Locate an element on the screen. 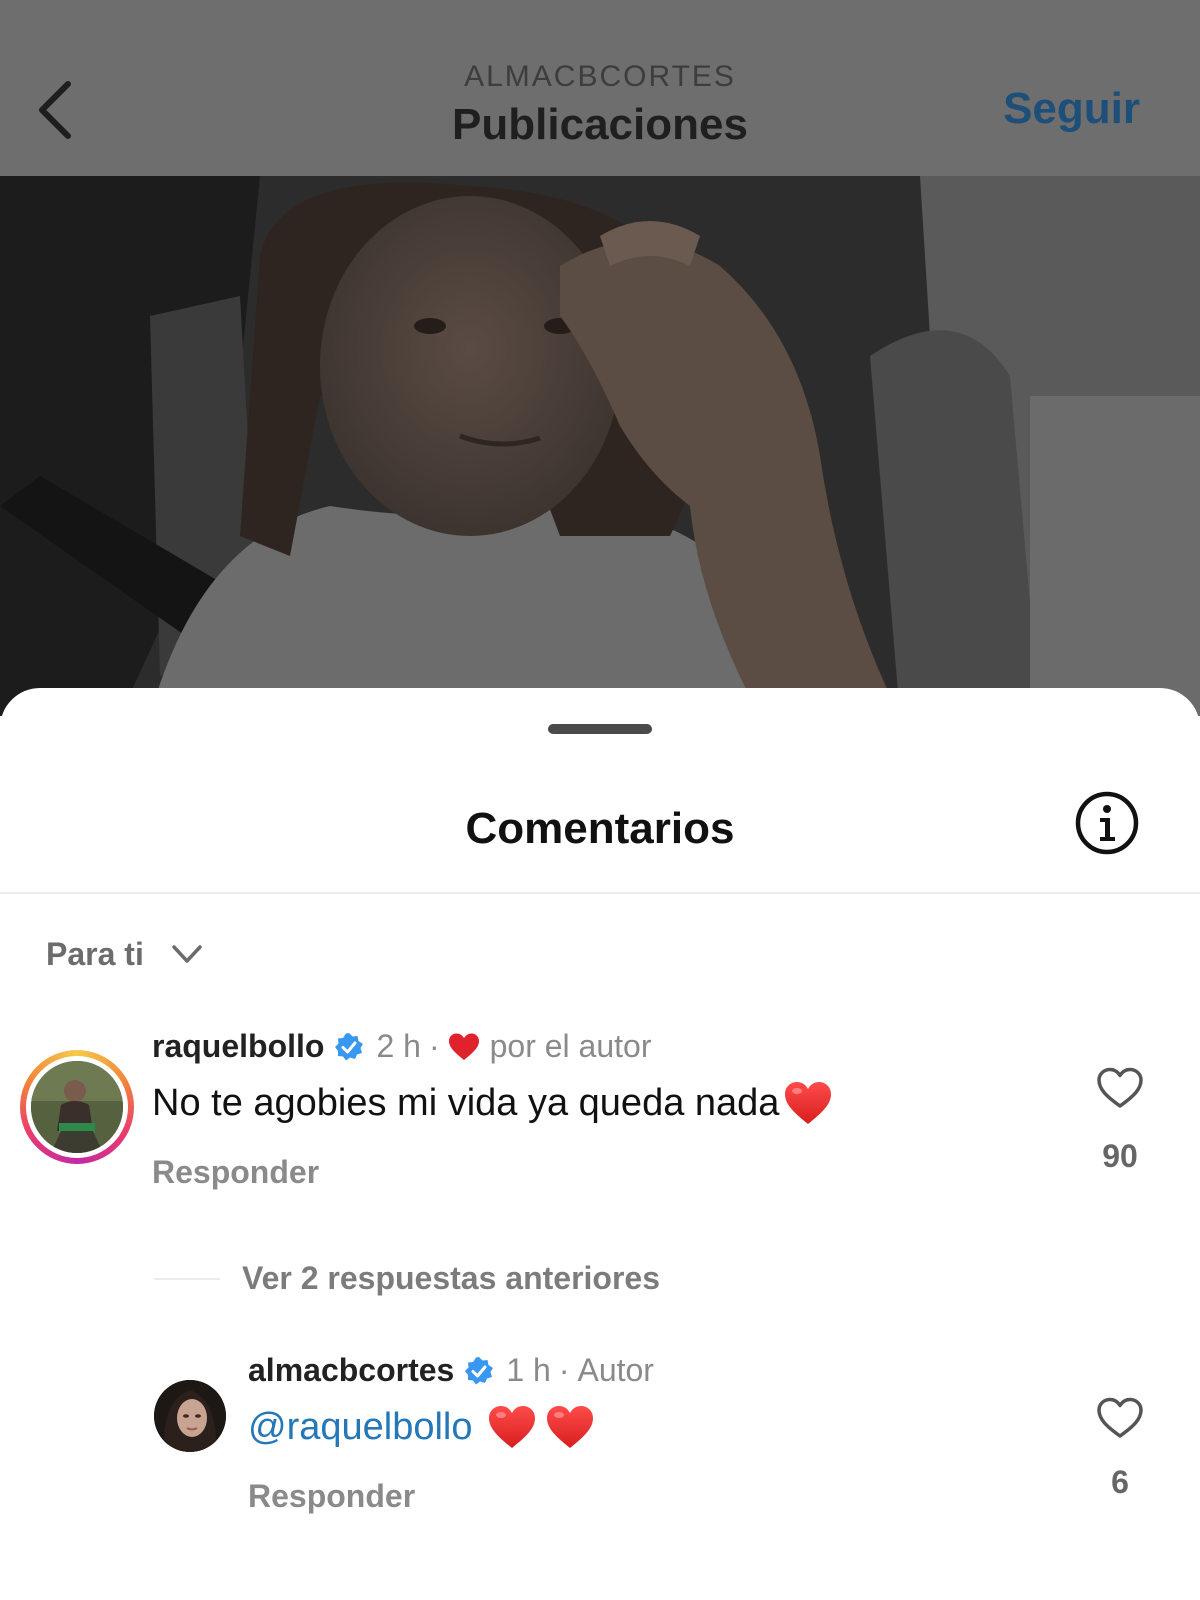 The width and height of the screenshot is (1200, 1600). view-replies-label: Ver 2 respuestas anteriores is located at coordinates (451, 1278).